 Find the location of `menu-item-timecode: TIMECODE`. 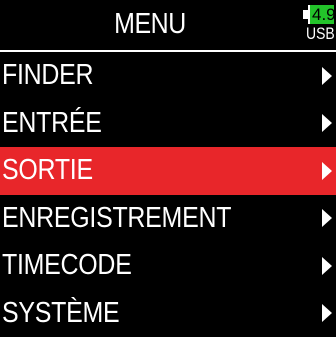

menu-item-timecode: TIMECODE is located at coordinates (168, 266).